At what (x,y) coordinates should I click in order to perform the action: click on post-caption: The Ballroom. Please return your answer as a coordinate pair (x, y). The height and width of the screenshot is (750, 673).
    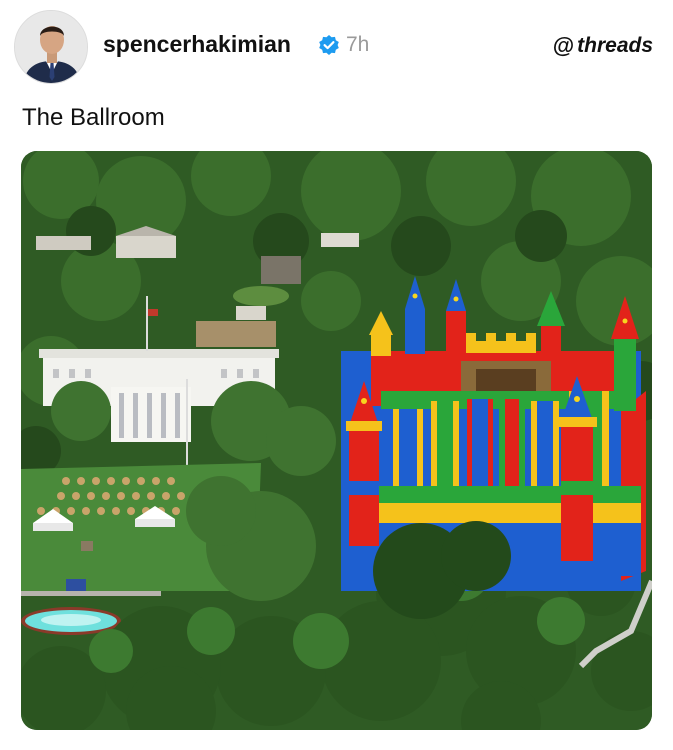
    Looking at the image, I should click on (93, 117).